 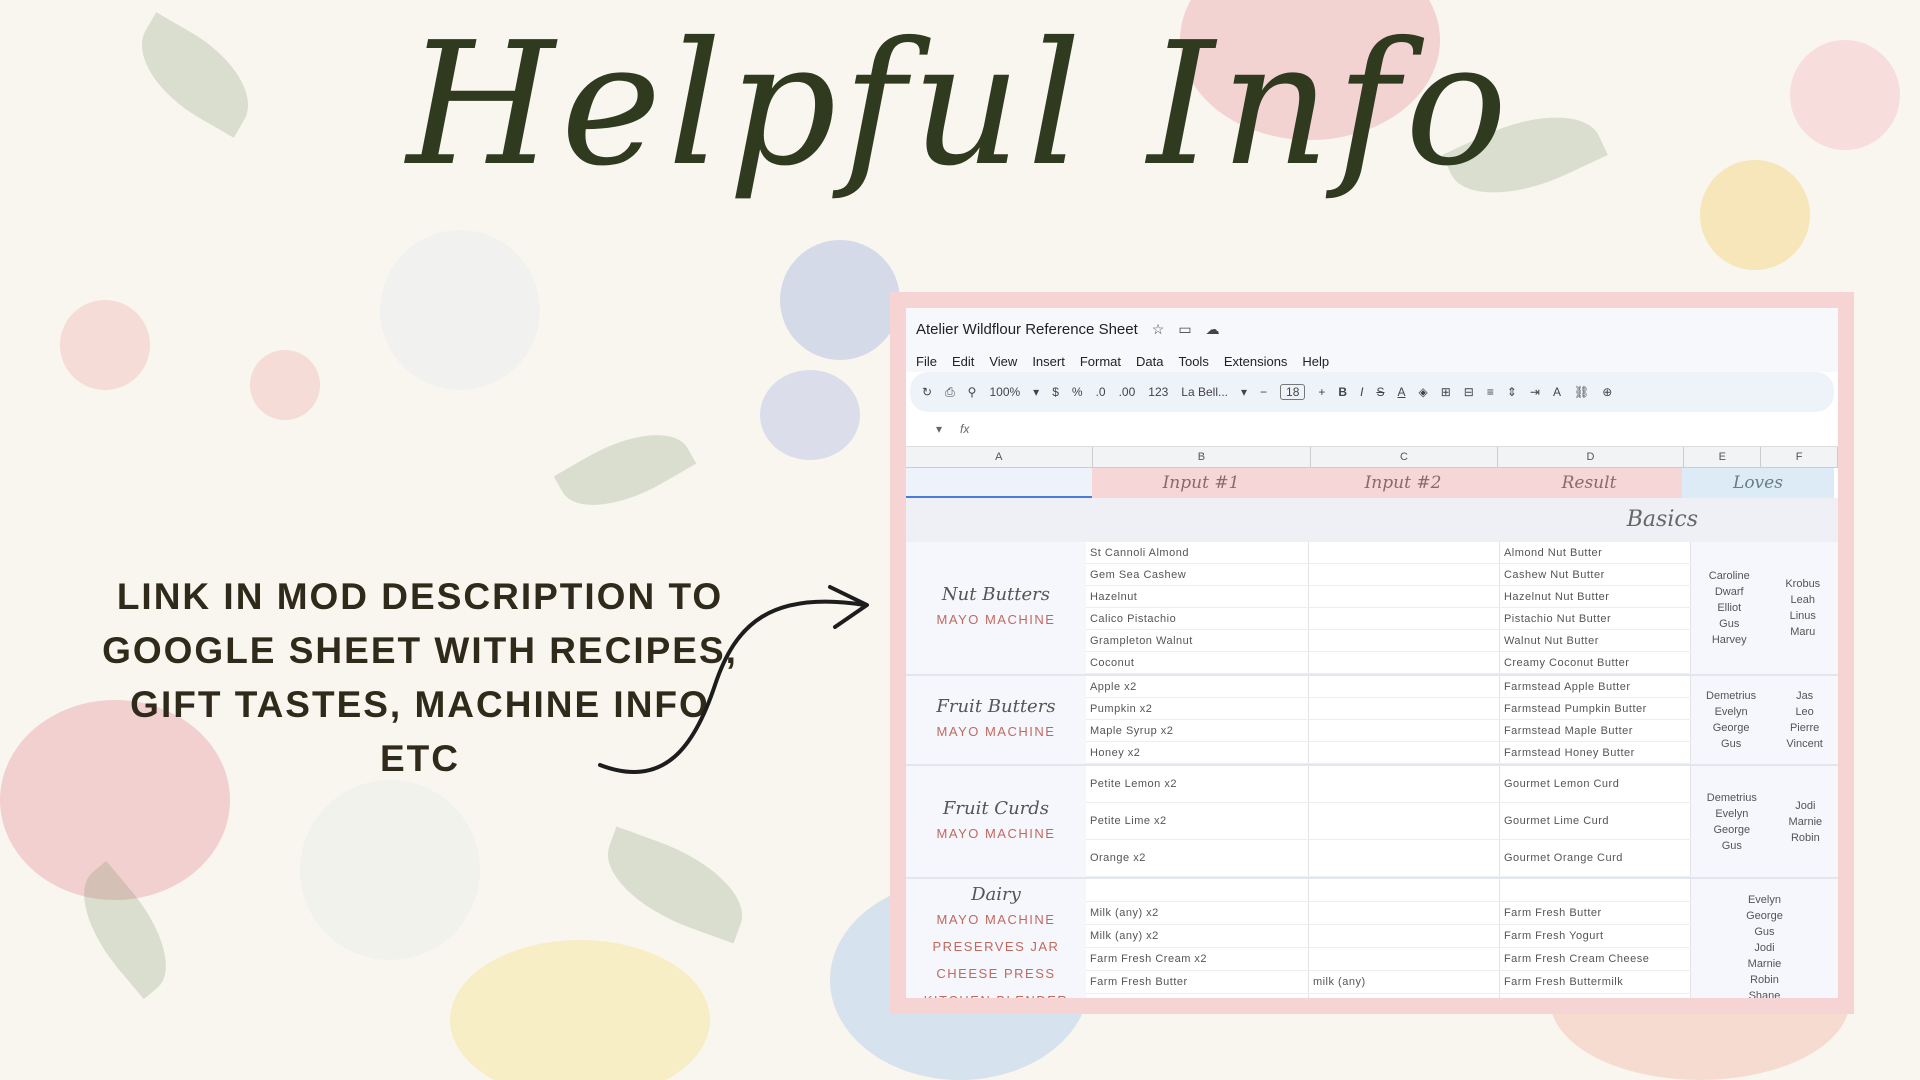 What do you see at coordinates (1197, 959) in the screenshot?
I see `input1-cell: Farm Fresh Cream x2` at bounding box center [1197, 959].